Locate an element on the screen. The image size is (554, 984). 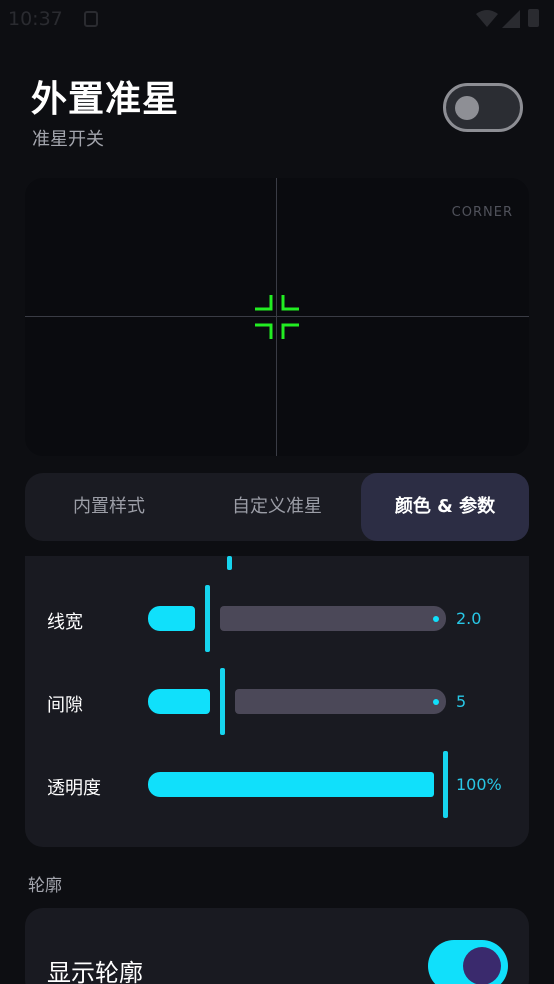
gap-track is located at coordinates (340, 701).